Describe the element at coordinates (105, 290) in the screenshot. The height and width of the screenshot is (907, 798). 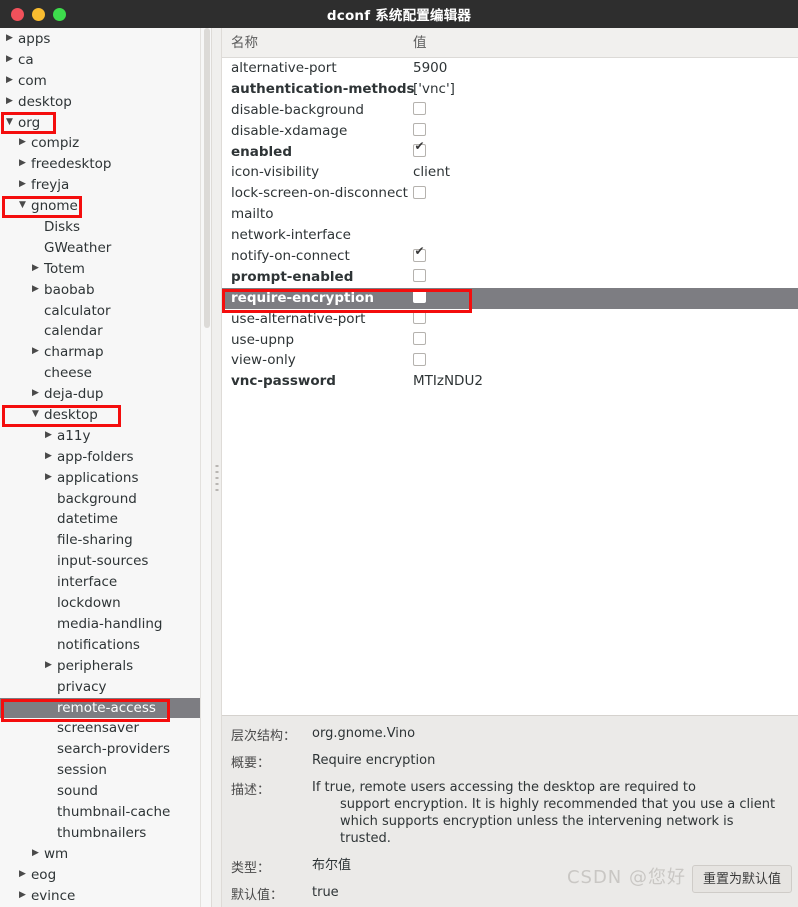
I see `sidebar-item-baobab: ▶ baobab` at that location.